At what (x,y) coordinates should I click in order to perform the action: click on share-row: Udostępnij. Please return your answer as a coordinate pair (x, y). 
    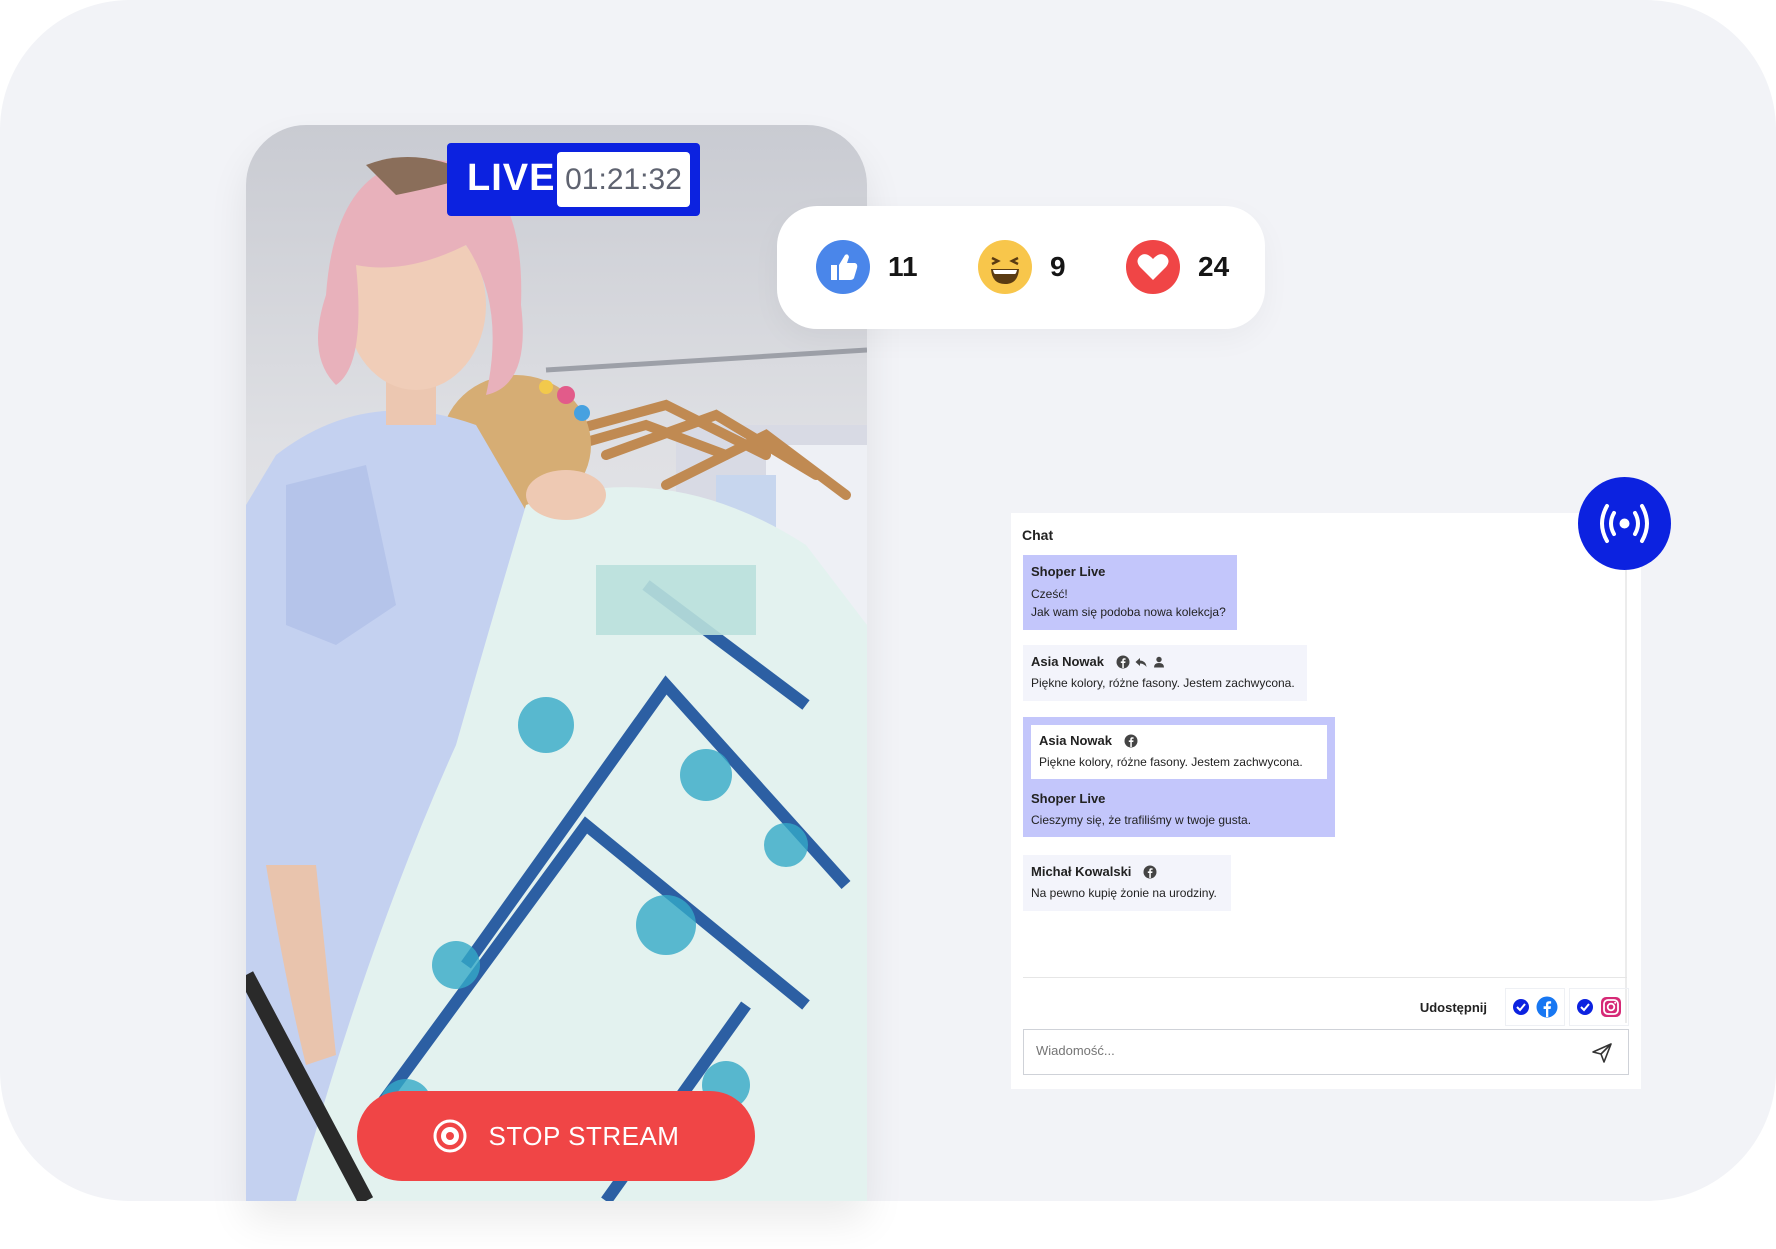
    Looking at the image, I should click on (1524, 1007).